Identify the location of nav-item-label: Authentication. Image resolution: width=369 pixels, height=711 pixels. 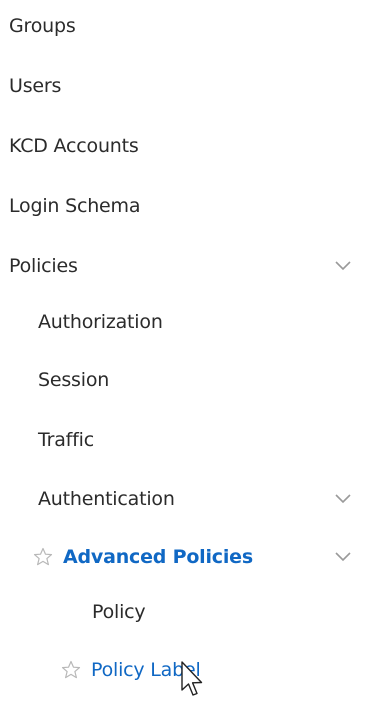
(106, 499).